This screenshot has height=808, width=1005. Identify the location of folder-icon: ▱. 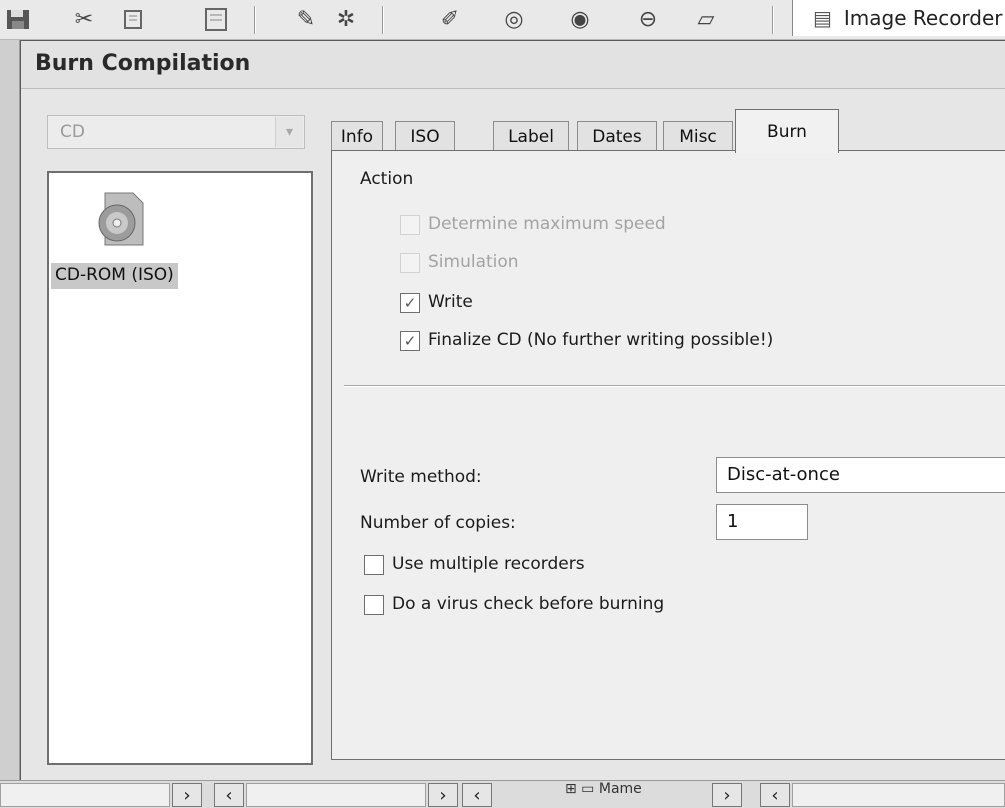
(706, 19).